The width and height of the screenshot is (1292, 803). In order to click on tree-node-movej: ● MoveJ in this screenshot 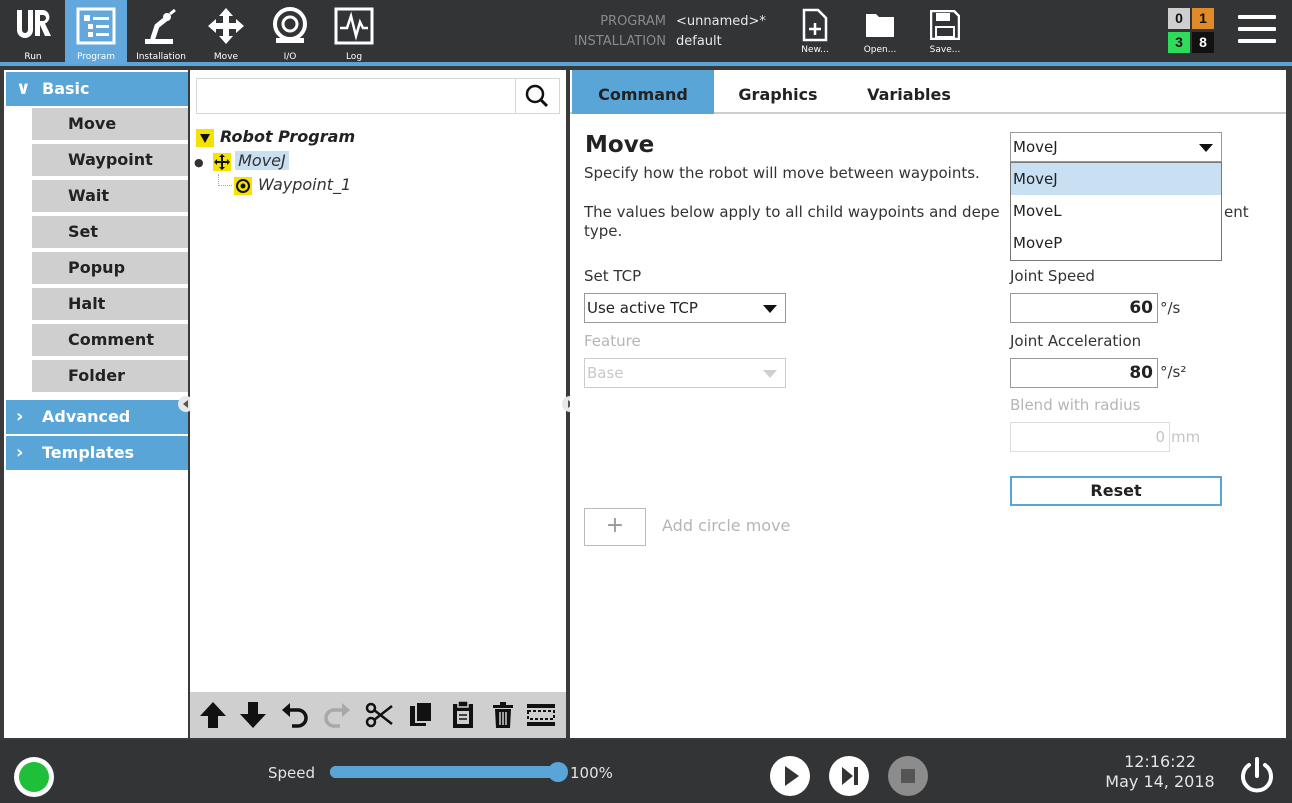, I will do `click(241, 161)`.